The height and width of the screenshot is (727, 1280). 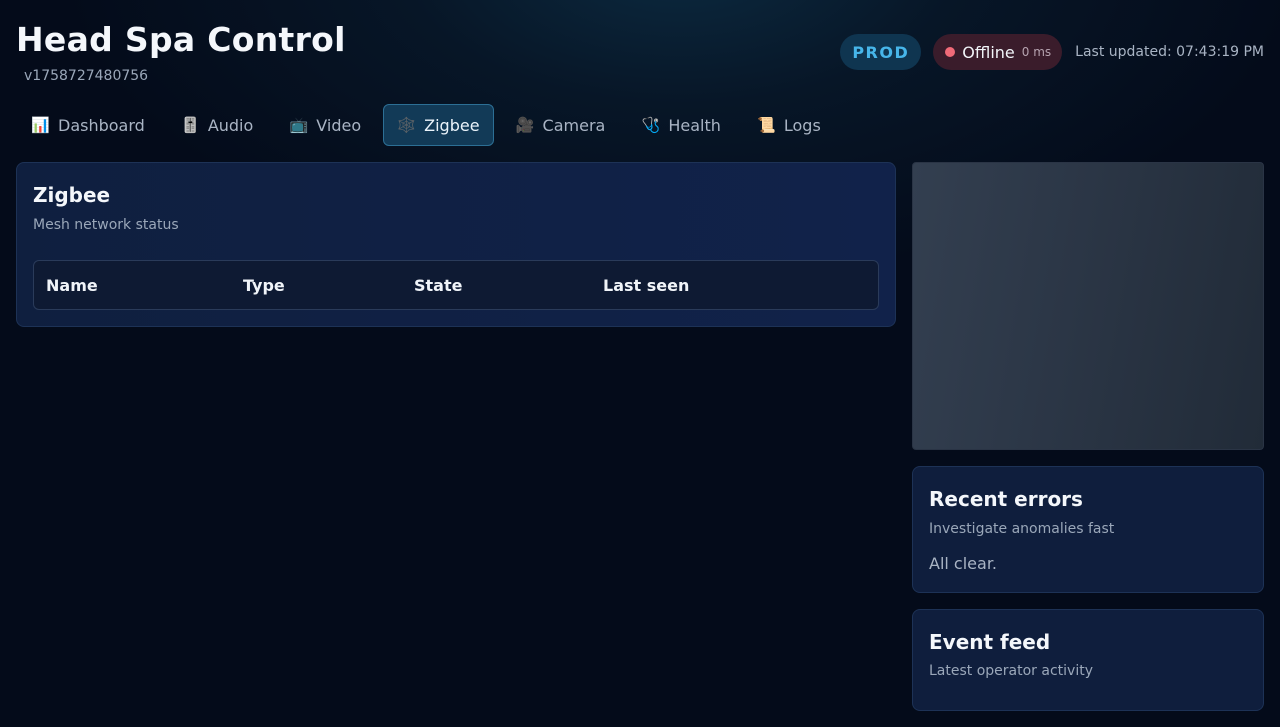 I want to click on connection-status-text: Offline, so click(x=988, y=52).